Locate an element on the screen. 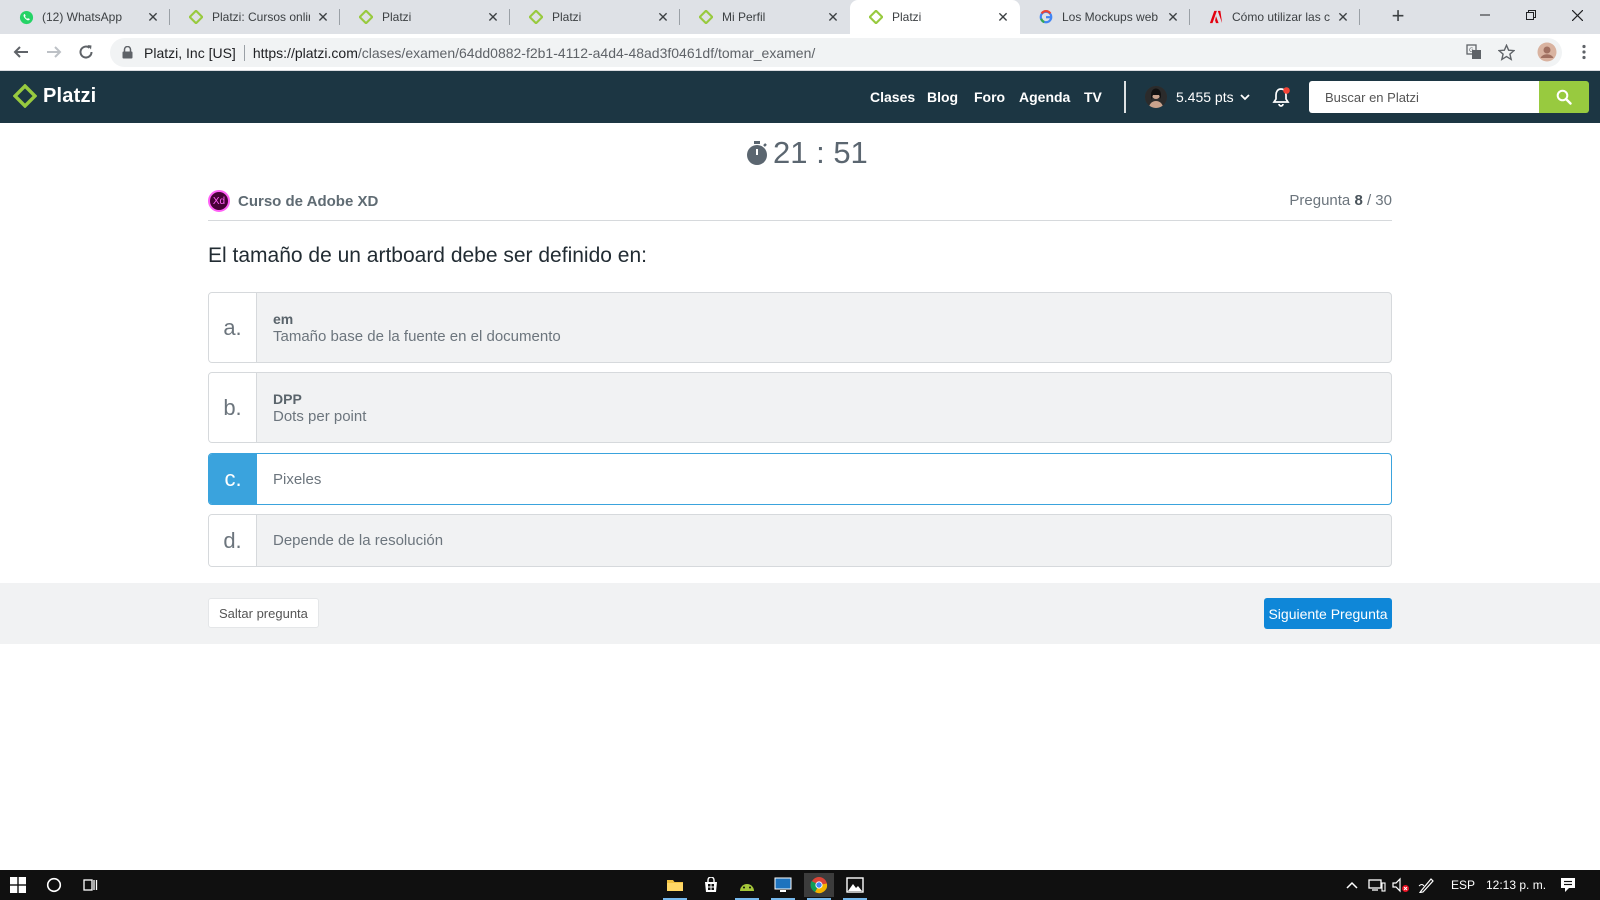 The image size is (1600, 900). volume-status is located at coordinates (1401, 885).